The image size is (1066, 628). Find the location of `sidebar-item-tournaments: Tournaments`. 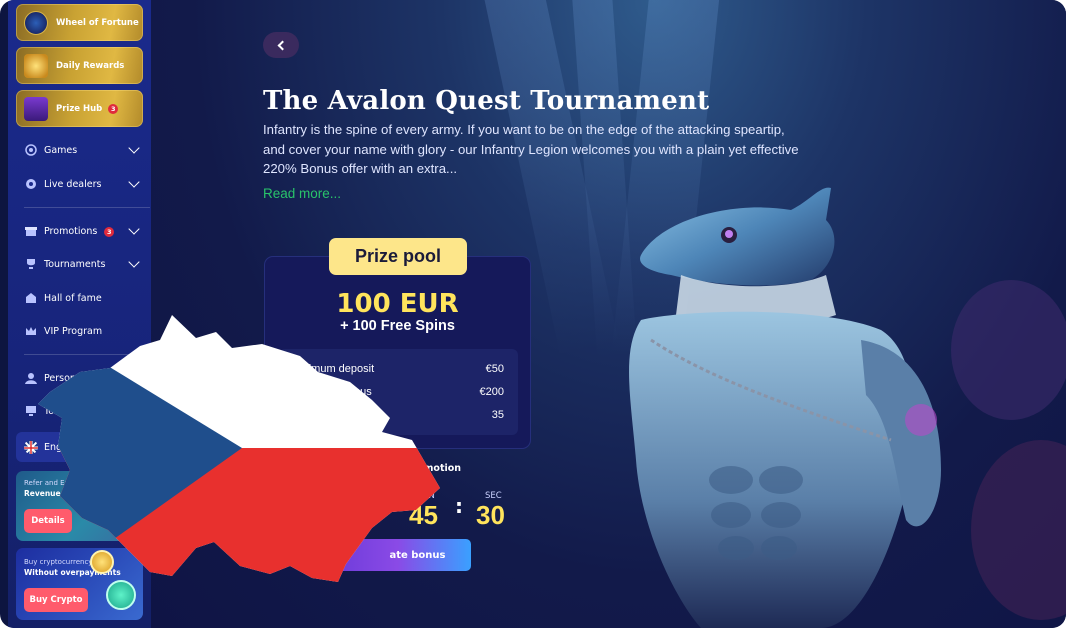

sidebar-item-tournaments: Tournaments is located at coordinates (83, 264).